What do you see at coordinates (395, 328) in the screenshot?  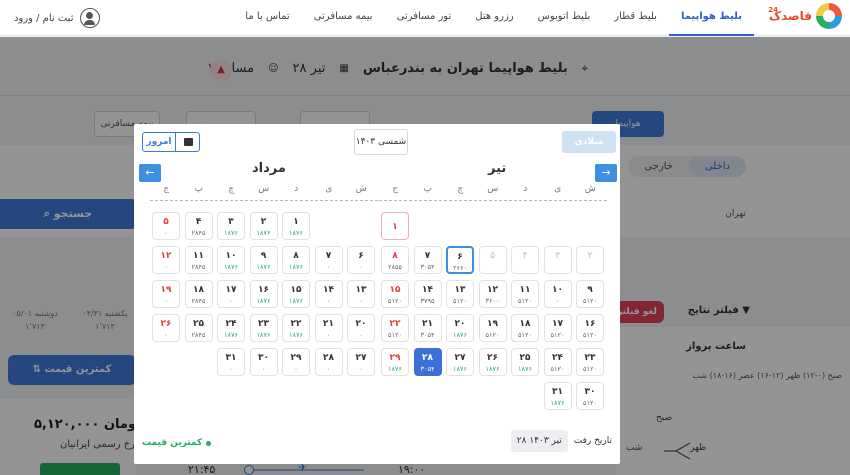 I see `calendar-day: ۲۲ ۵۱۲۰` at bounding box center [395, 328].